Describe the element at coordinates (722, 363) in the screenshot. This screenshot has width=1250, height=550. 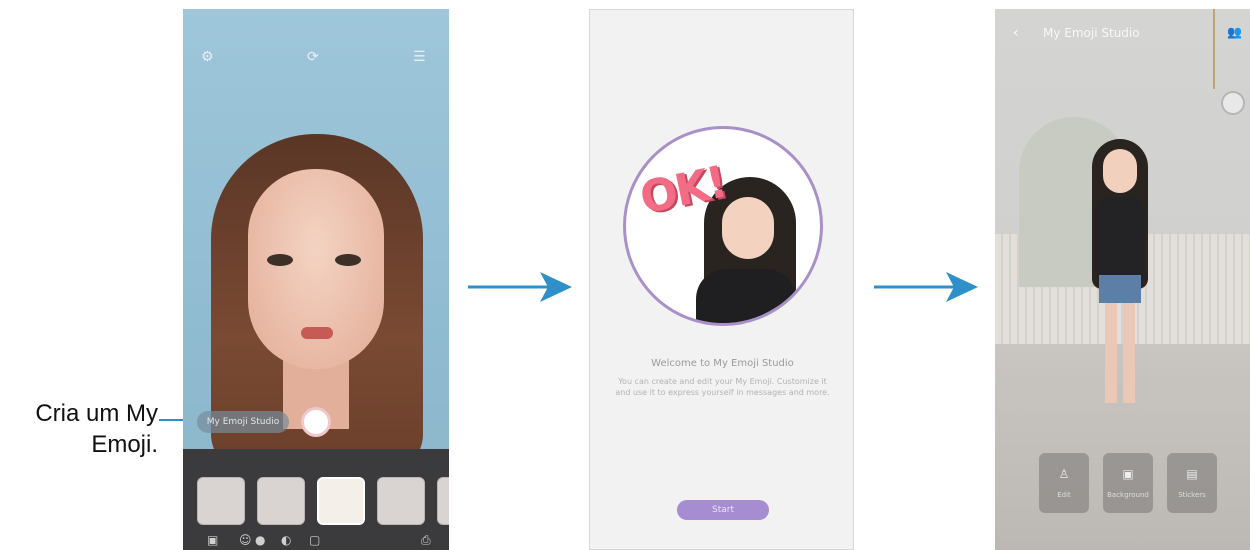
I see `welcome-title: Welcome to My Emoji Studio` at that location.